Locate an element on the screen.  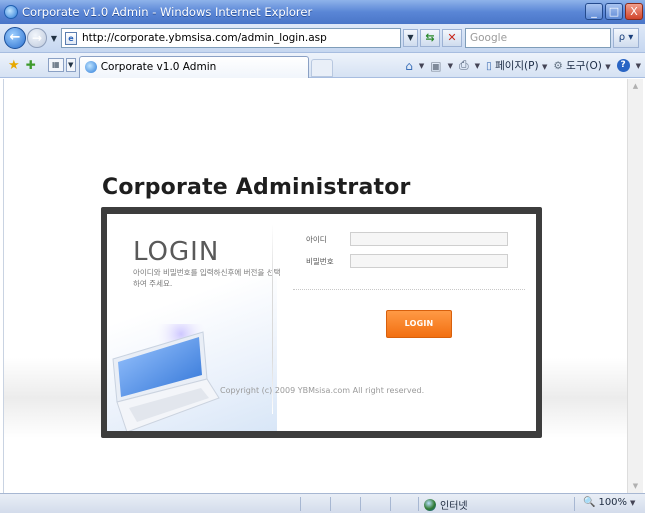
status-bar: 인터넷 🔍 100% ▼ is located at coordinates (322, 503).